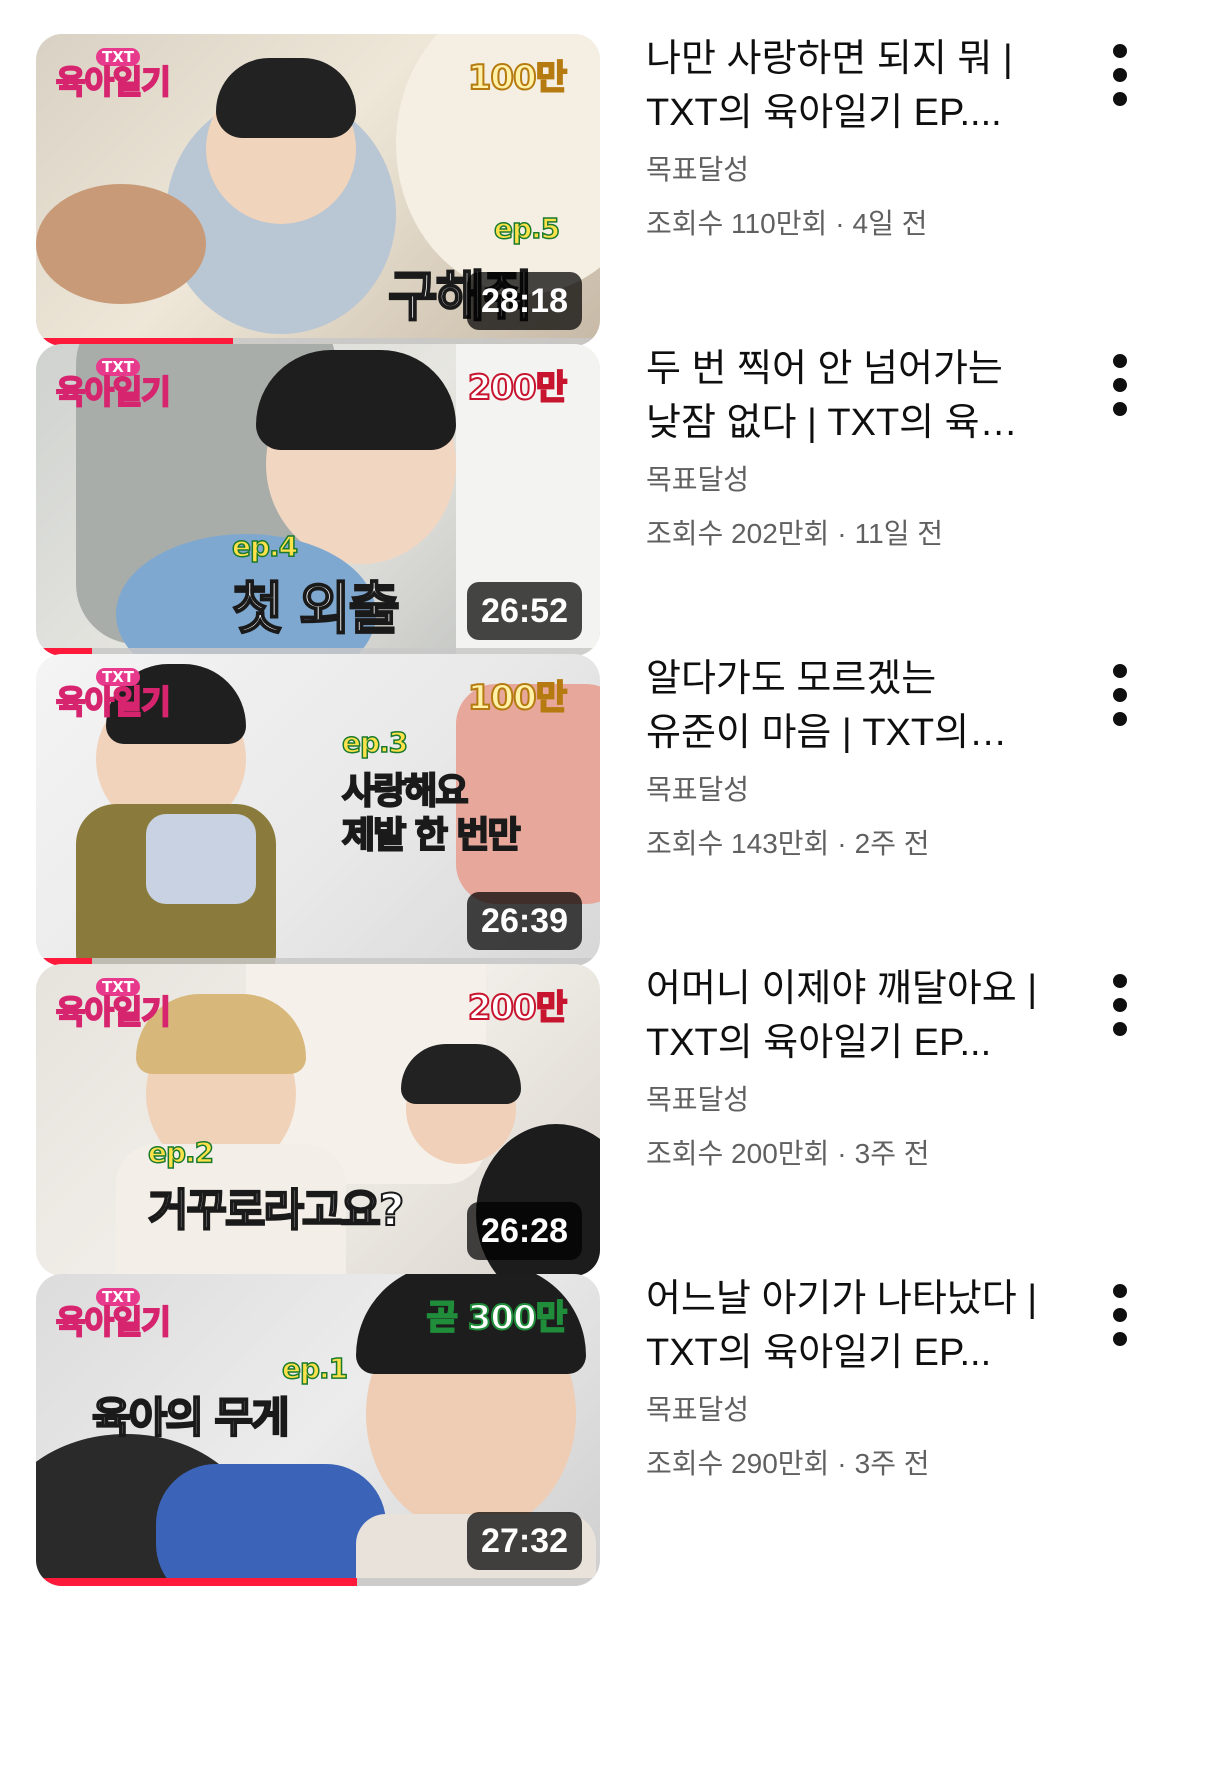 The image size is (1206, 1772). What do you see at coordinates (738, 1153) in the screenshot?
I see `view-count: 조회수 200만회` at bounding box center [738, 1153].